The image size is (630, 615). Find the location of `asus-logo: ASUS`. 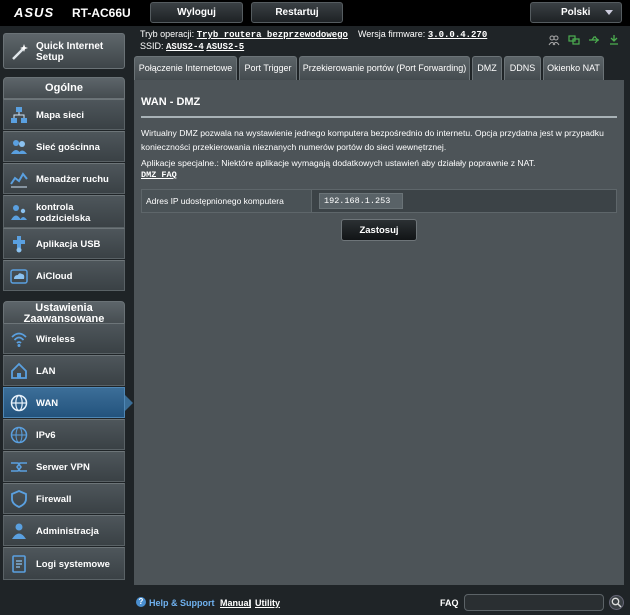

asus-logo: ASUS is located at coordinates (34, 12).